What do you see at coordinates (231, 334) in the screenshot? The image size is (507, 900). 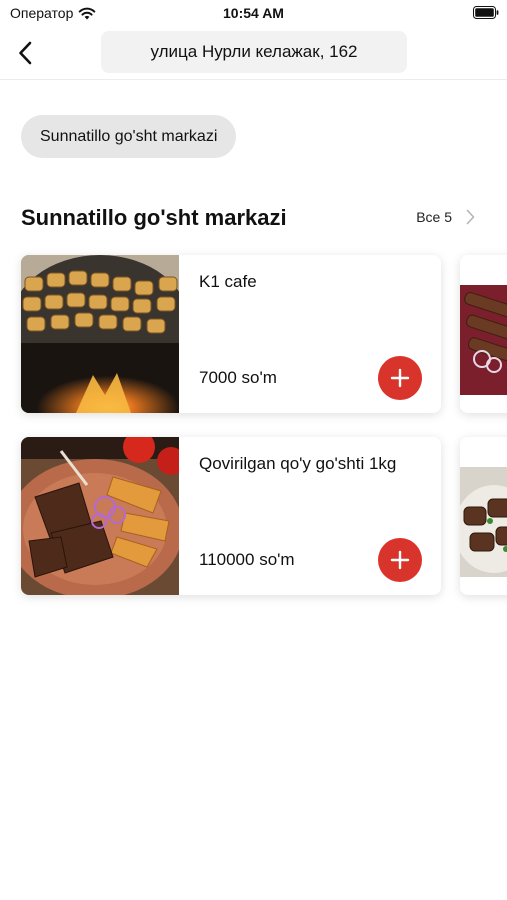 I see `product-card: K1 cafe 7000 so'm` at bounding box center [231, 334].